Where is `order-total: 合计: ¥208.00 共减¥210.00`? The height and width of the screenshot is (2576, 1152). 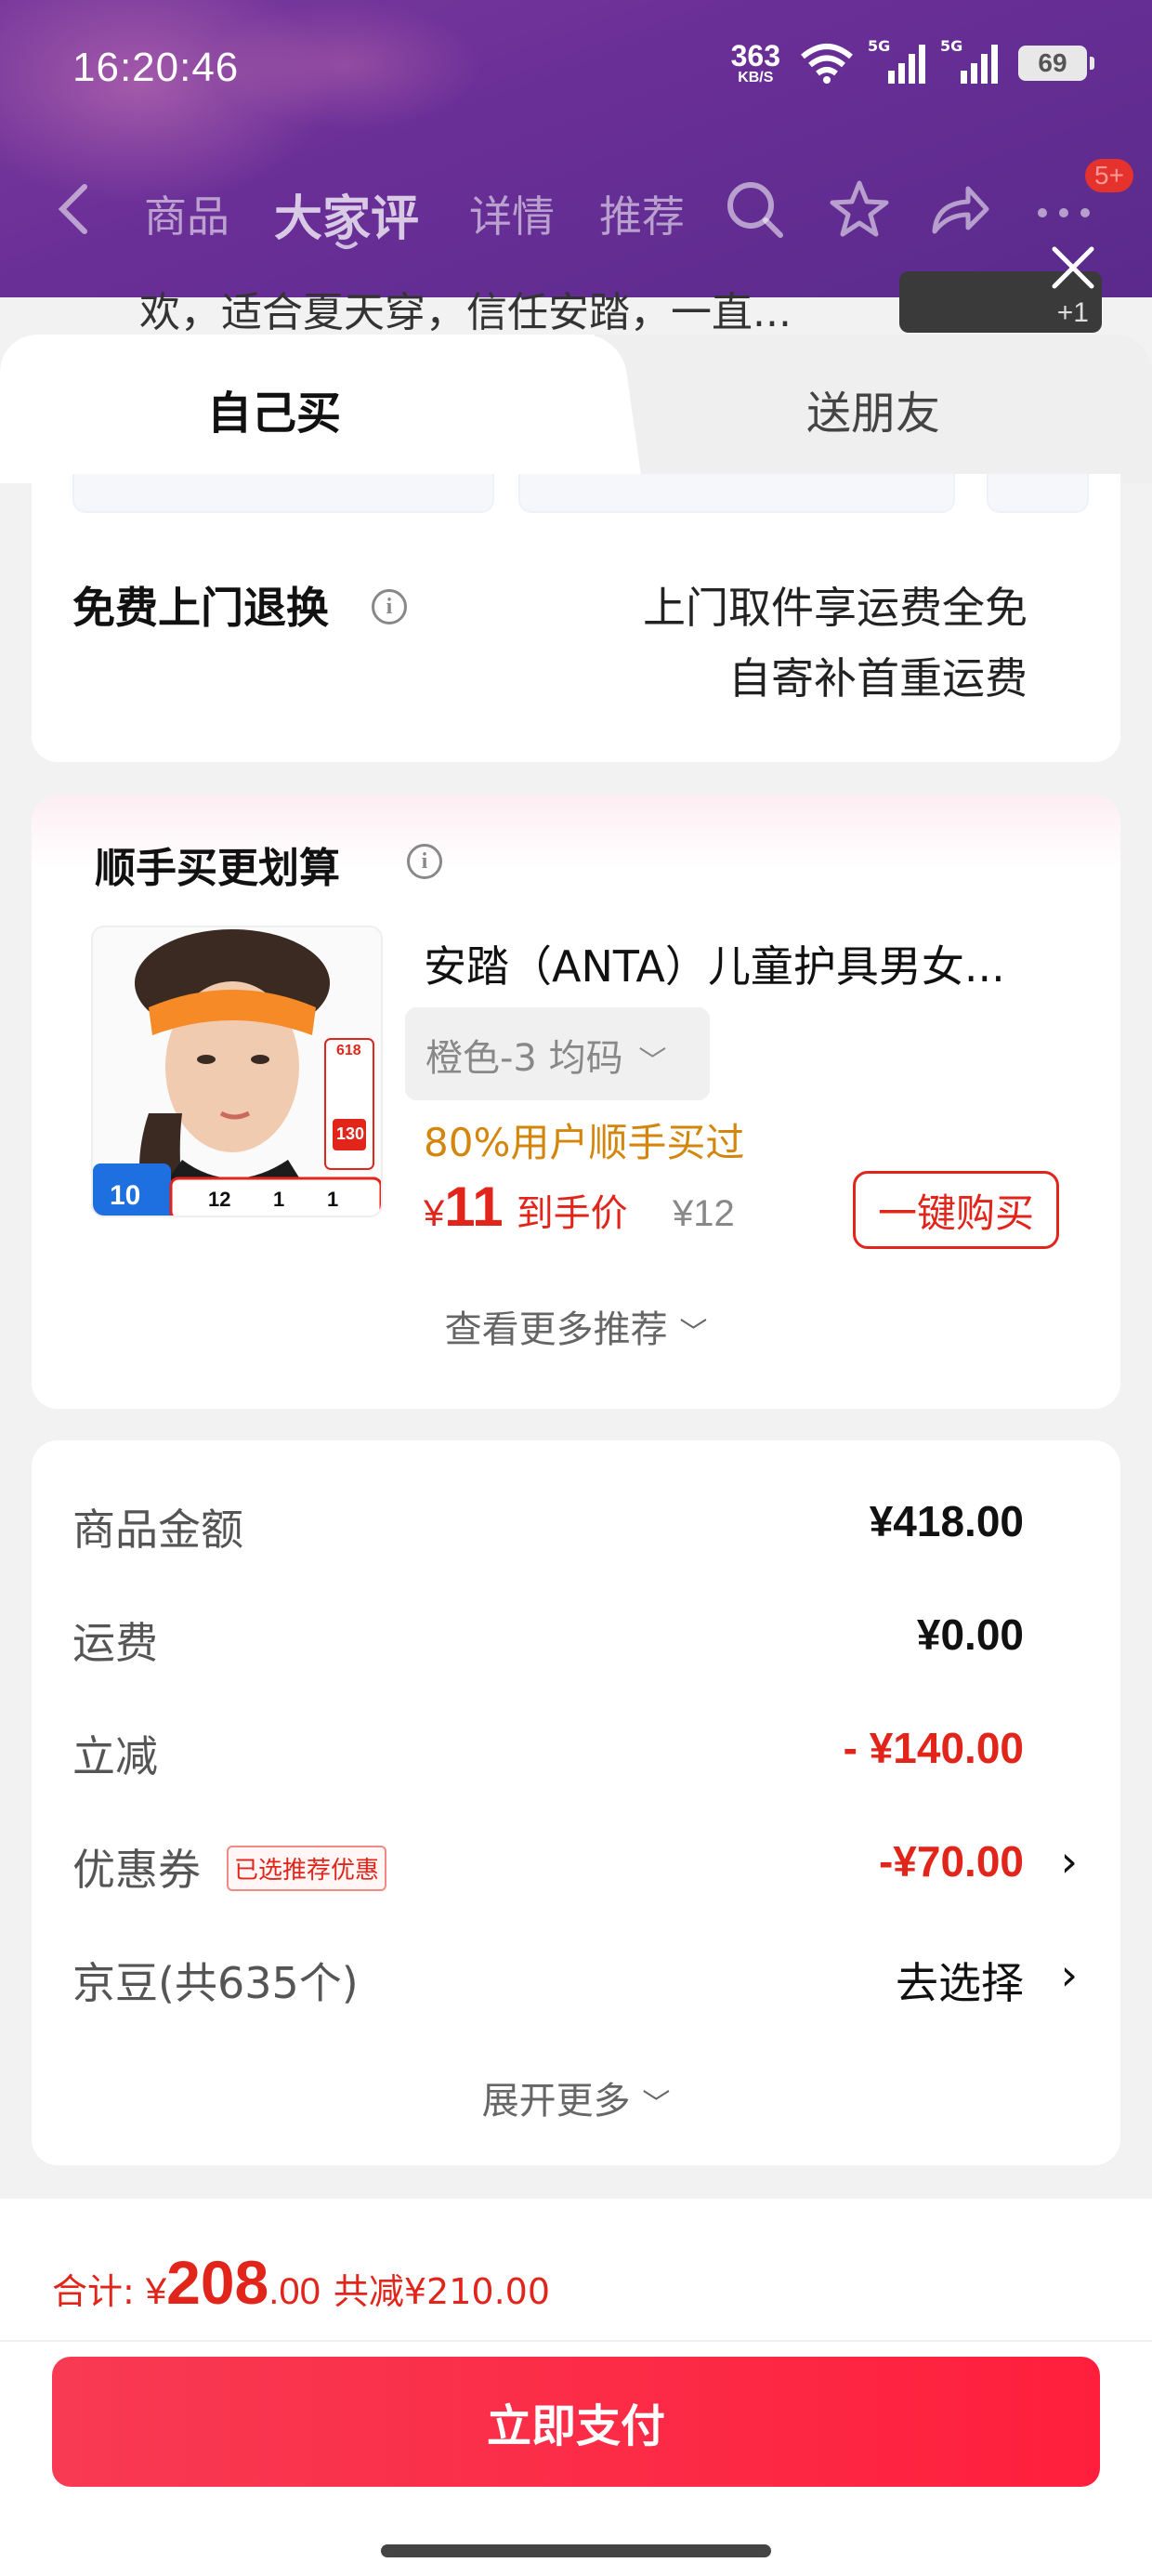 order-total: 合计: ¥208.00 共减¥210.00 is located at coordinates (301, 2282).